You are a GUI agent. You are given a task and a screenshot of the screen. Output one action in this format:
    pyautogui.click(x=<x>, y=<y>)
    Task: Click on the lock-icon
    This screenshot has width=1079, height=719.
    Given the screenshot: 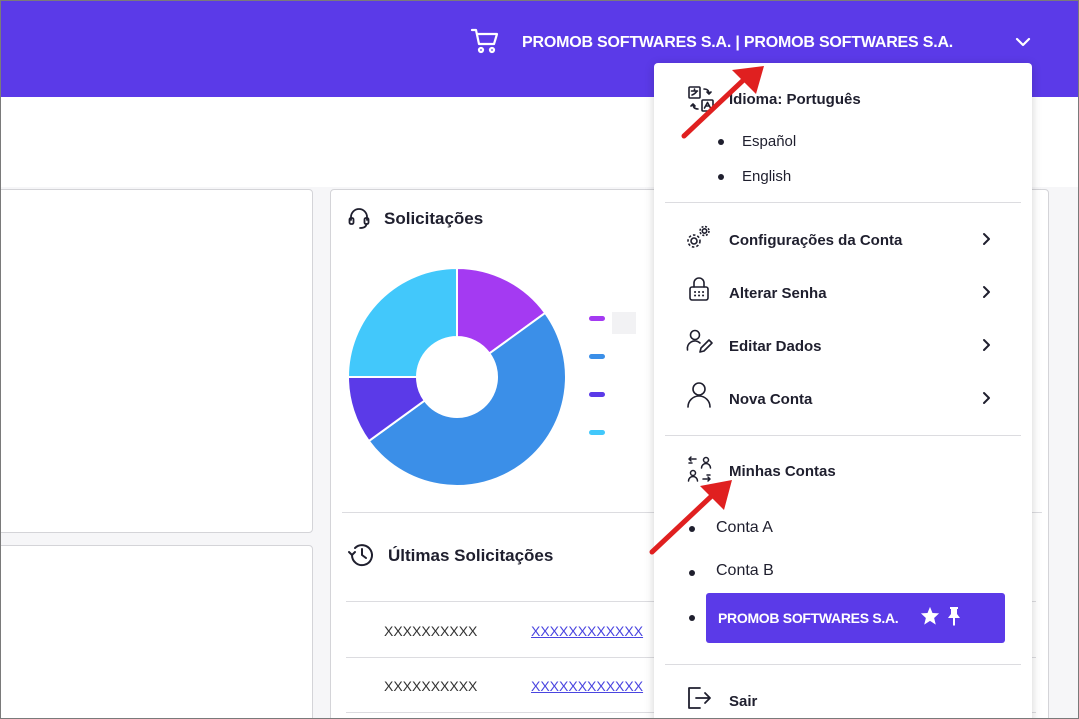 What is the action you would take?
    pyautogui.click(x=699, y=291)
    